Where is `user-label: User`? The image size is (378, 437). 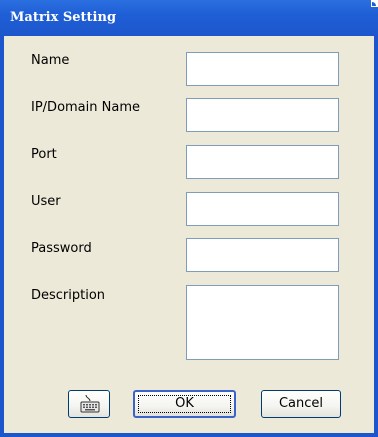 user-label: User is located at coordinates (46, 201).